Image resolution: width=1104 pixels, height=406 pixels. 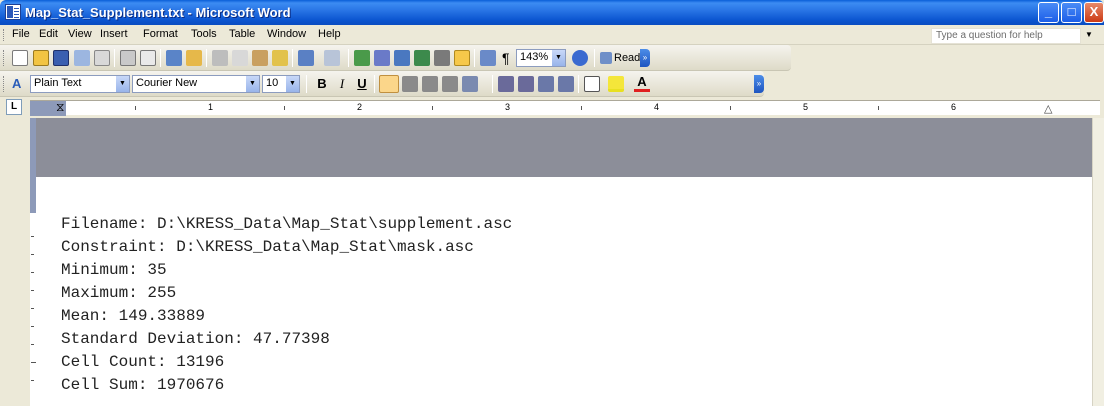 What do you see at coordinates (1098, 262) in the screenshot?
I see `vertical-scrollbar` at bounding box center [1098, 262].